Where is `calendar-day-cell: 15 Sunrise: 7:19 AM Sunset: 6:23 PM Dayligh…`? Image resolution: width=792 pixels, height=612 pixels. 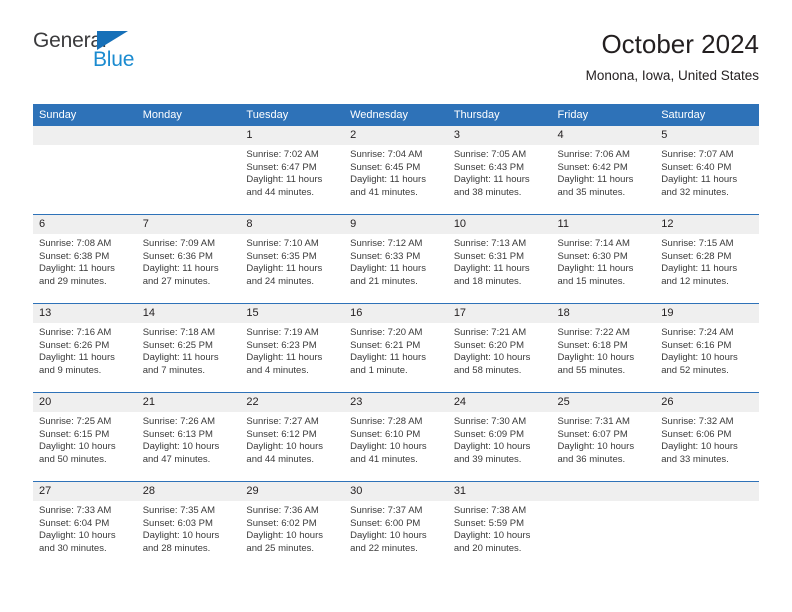 calendar-day-cell: 15 Sunrise: 7:19 AM Sunset: 6:23 PM Dayligh… is located at coordinates (292, 348).